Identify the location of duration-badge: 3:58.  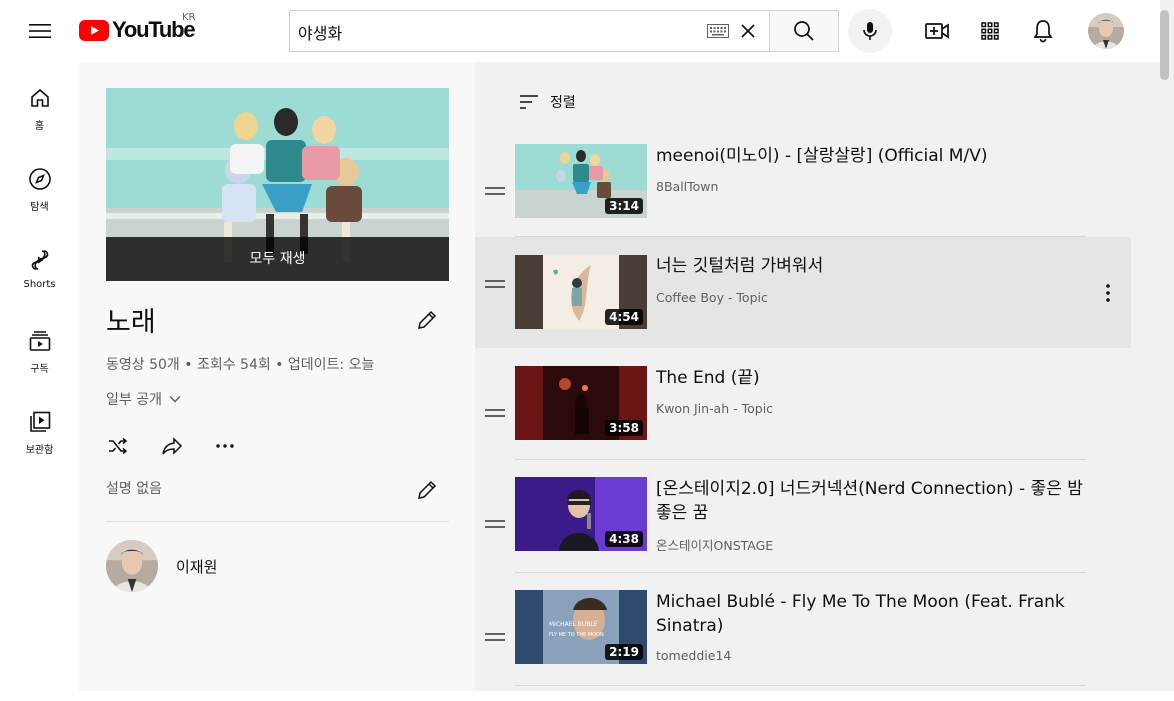
(624, 428).